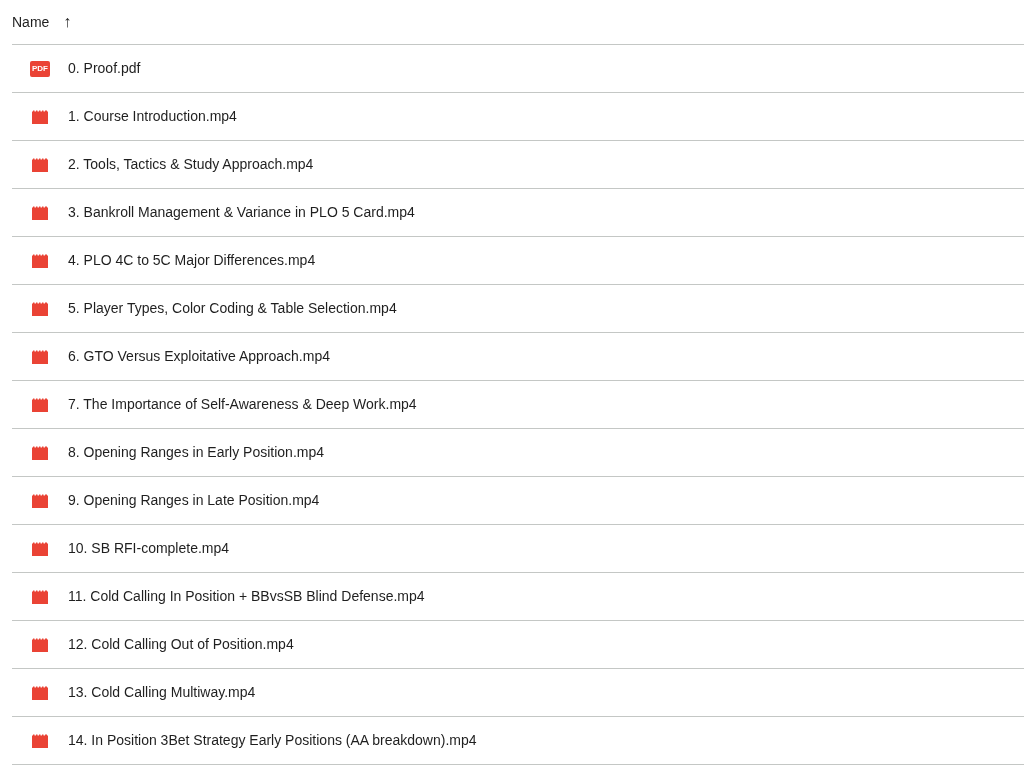  I want to click on file-name: 4. PLO 4C to 5C Major Differences.mp4, so click(192, 260).